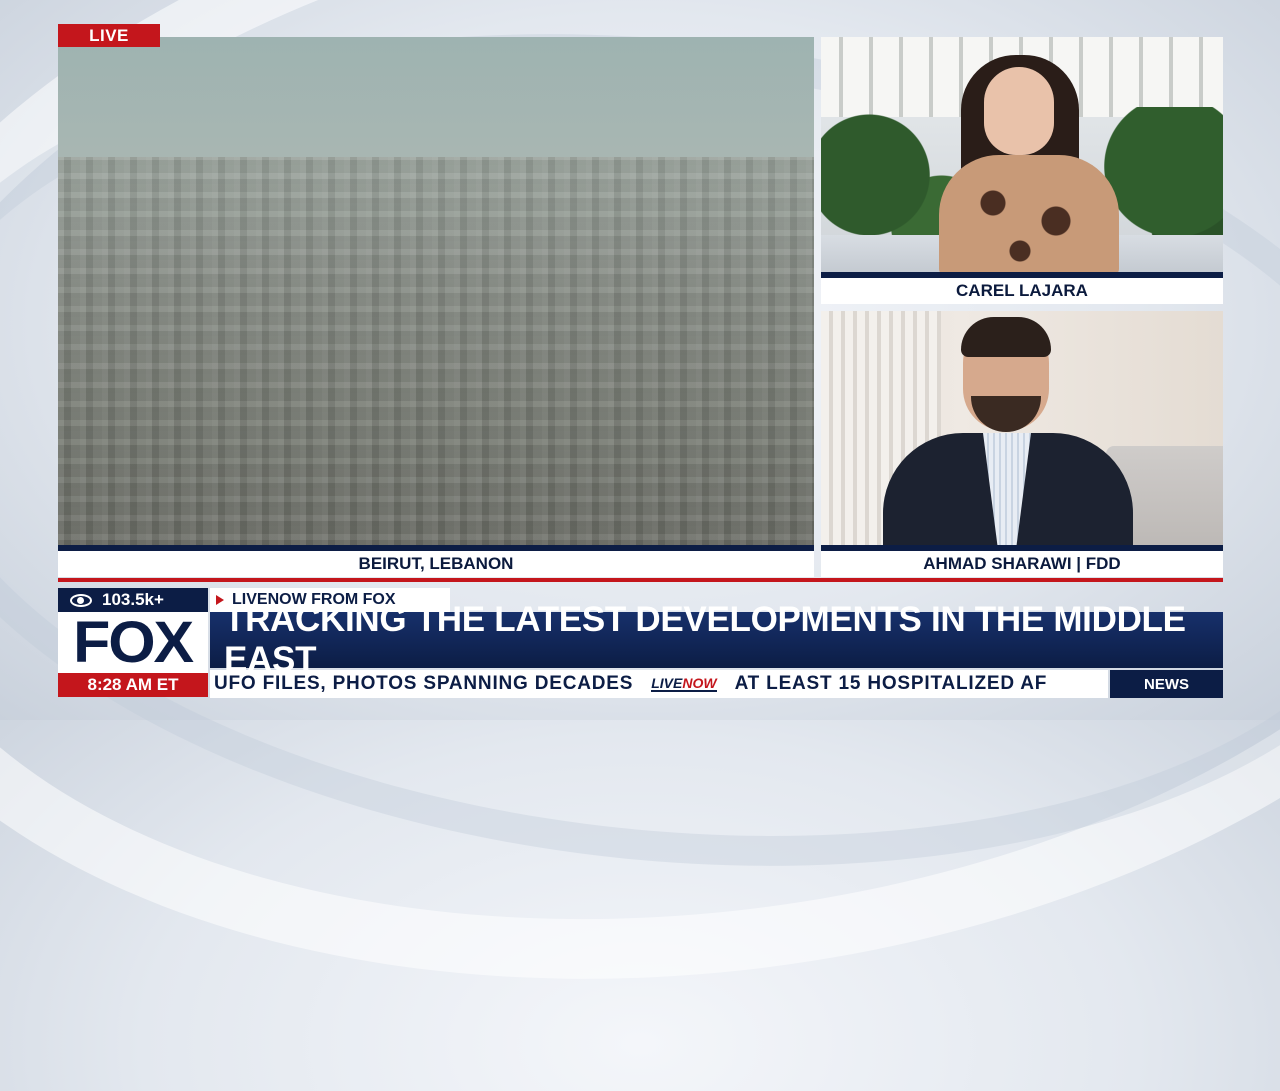  I want to click on anchor-top, so click(1029, 213).